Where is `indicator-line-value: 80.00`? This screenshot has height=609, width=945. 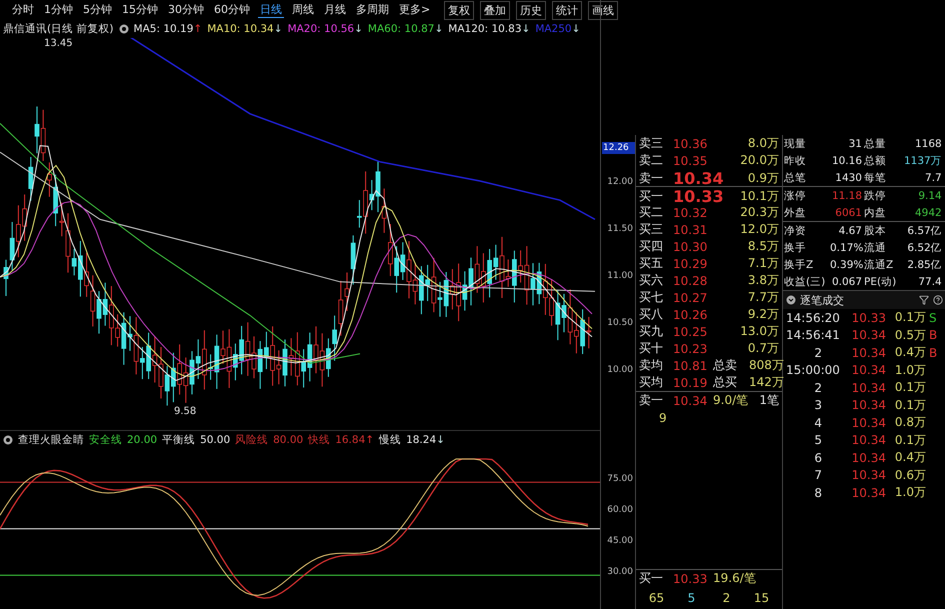
indicator-line-value: 80.00 is located at coordinates (288, 440).